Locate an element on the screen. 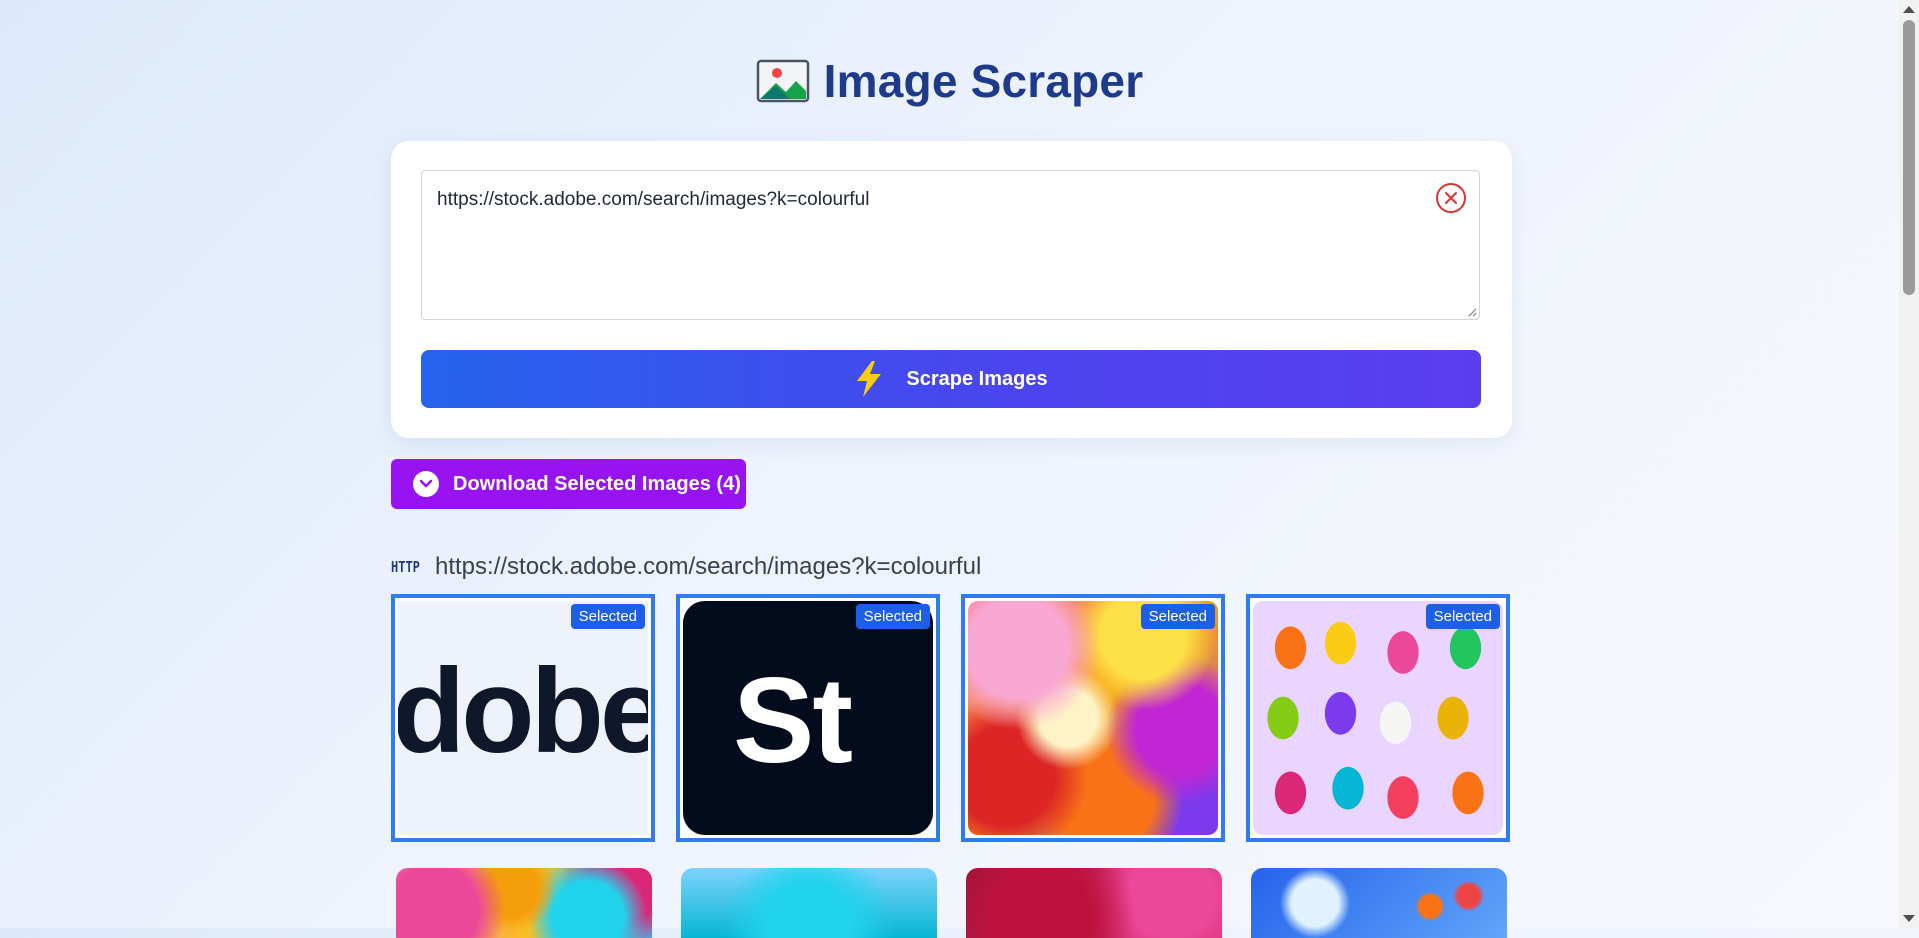 The image size is (1919, 938). scroll-up-icon is located at coordinates (1909, 9).